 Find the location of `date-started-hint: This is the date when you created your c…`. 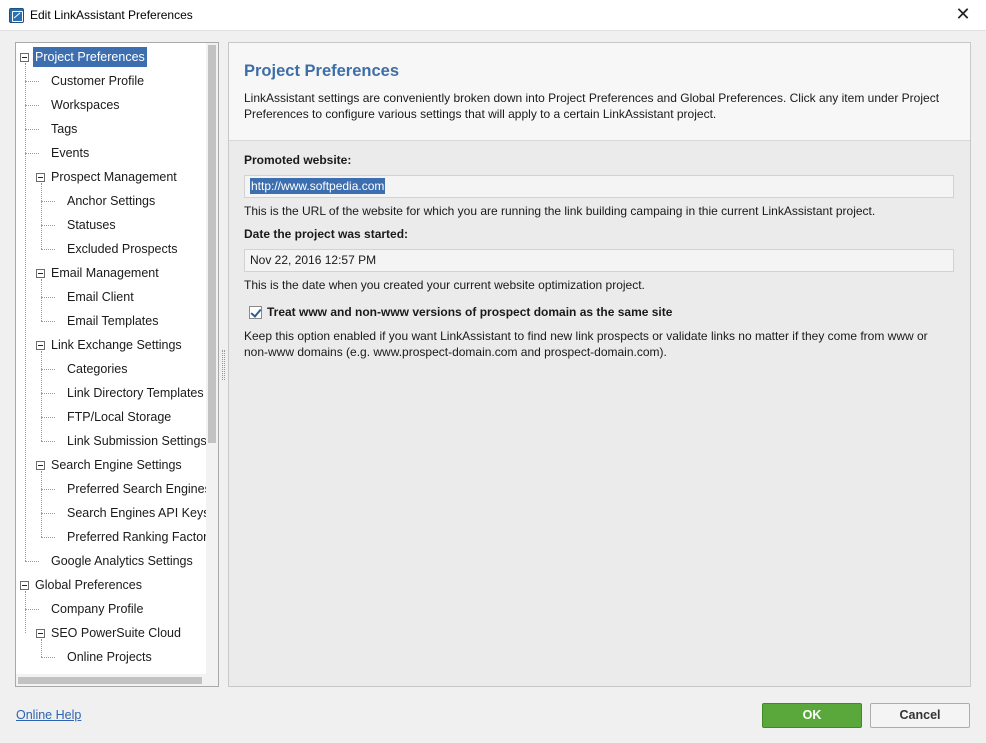

date-started-hint: This is the date when you created your c… is located at coordinates (444, 285).